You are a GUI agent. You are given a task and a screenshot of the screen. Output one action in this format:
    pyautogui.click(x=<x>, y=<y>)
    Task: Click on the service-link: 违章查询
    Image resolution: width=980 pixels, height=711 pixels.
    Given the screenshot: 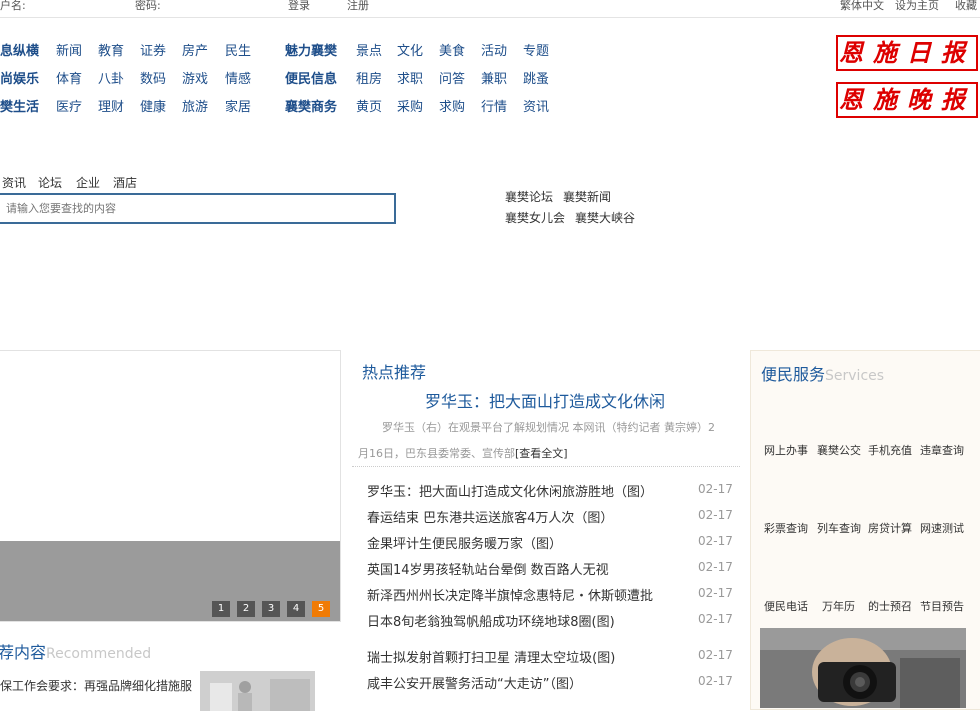 What is the action you would take?
    pyautogui.click(x=942, y=450)
    